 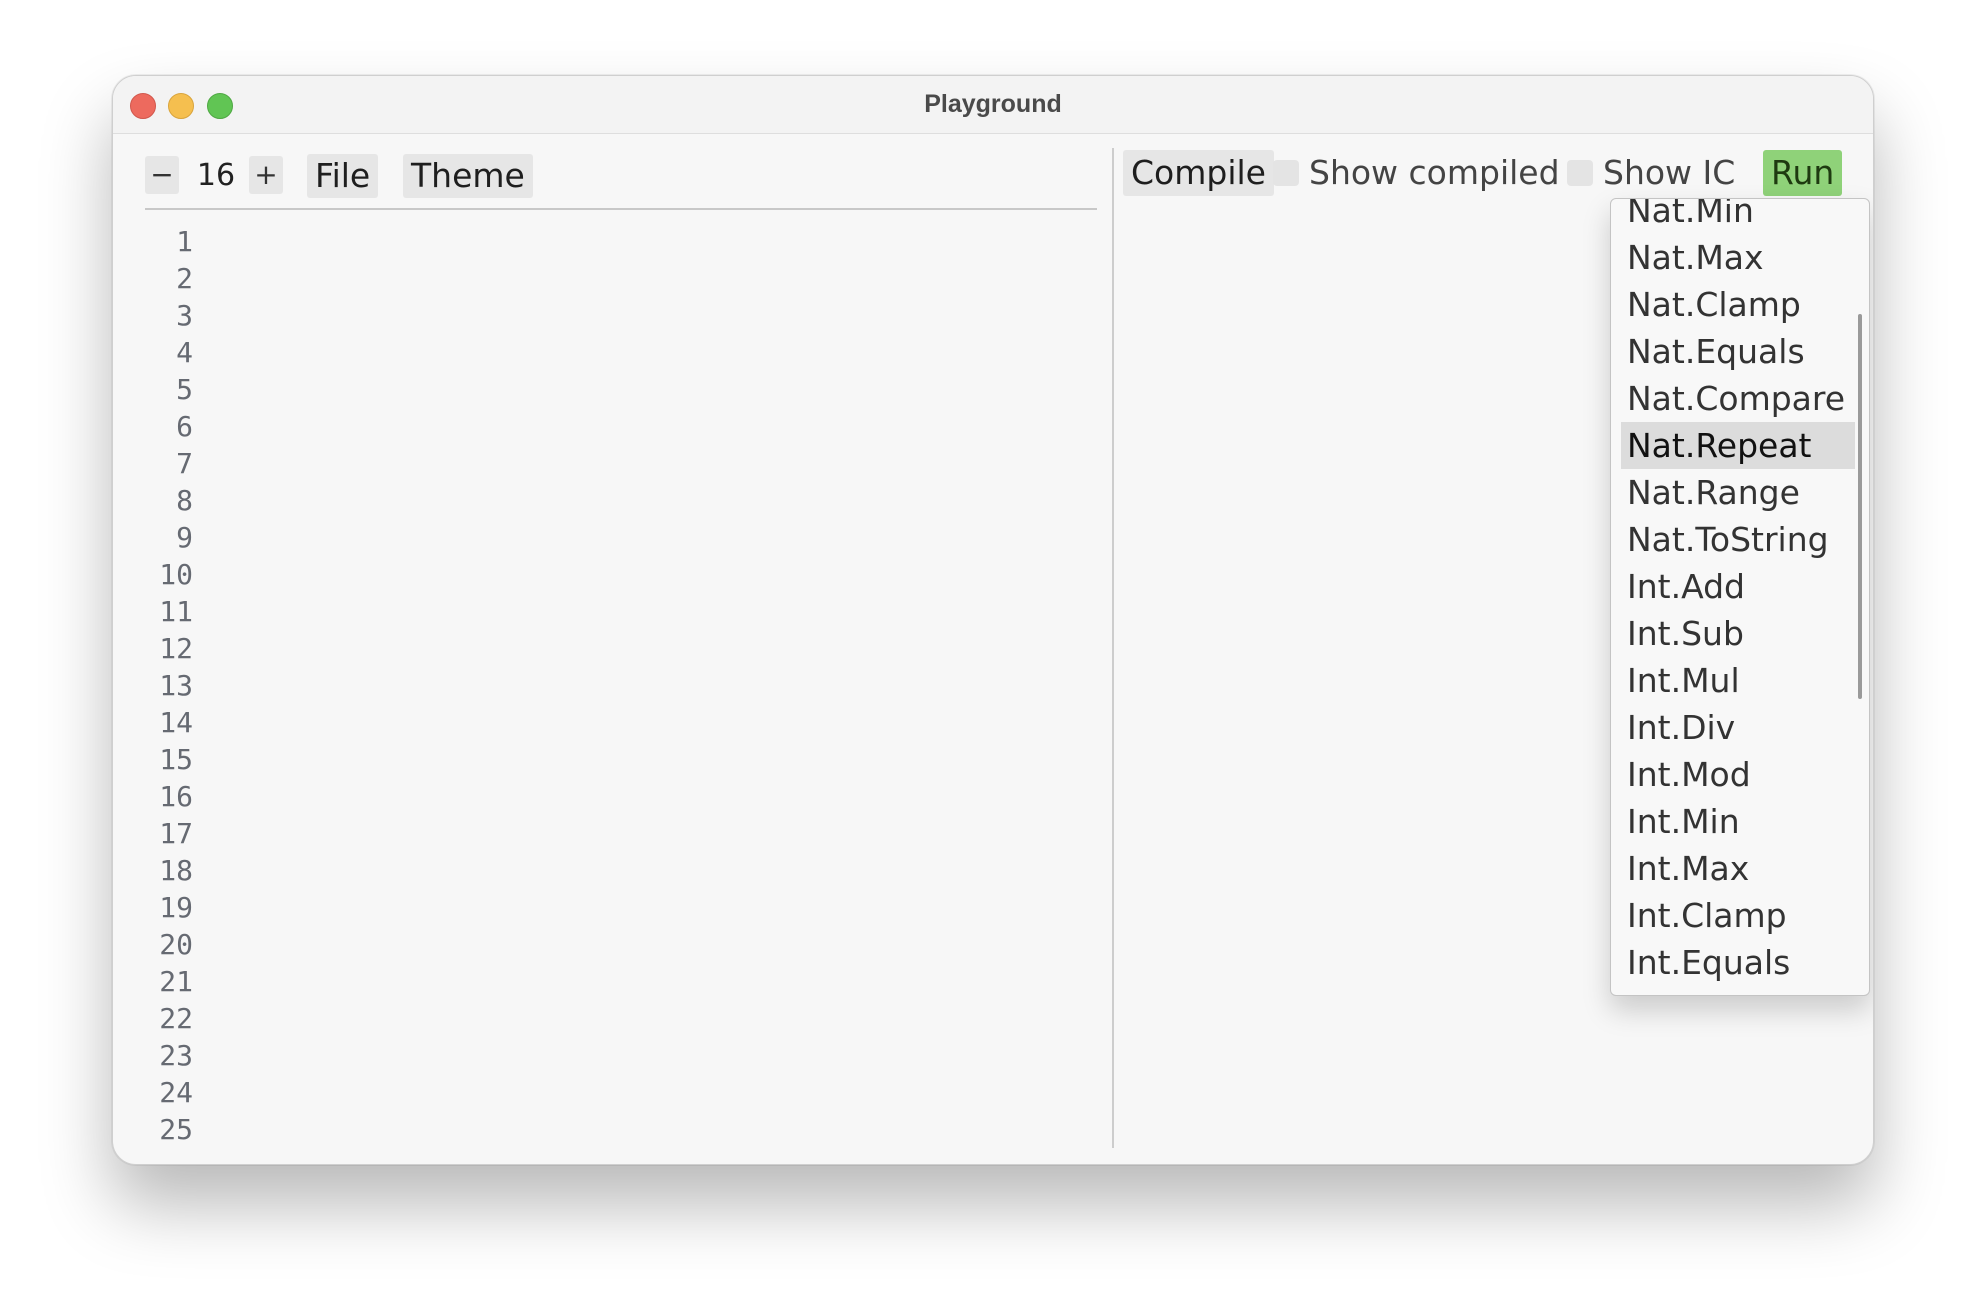 I want to click on window-title: Playground, so click(x=993, y=104).